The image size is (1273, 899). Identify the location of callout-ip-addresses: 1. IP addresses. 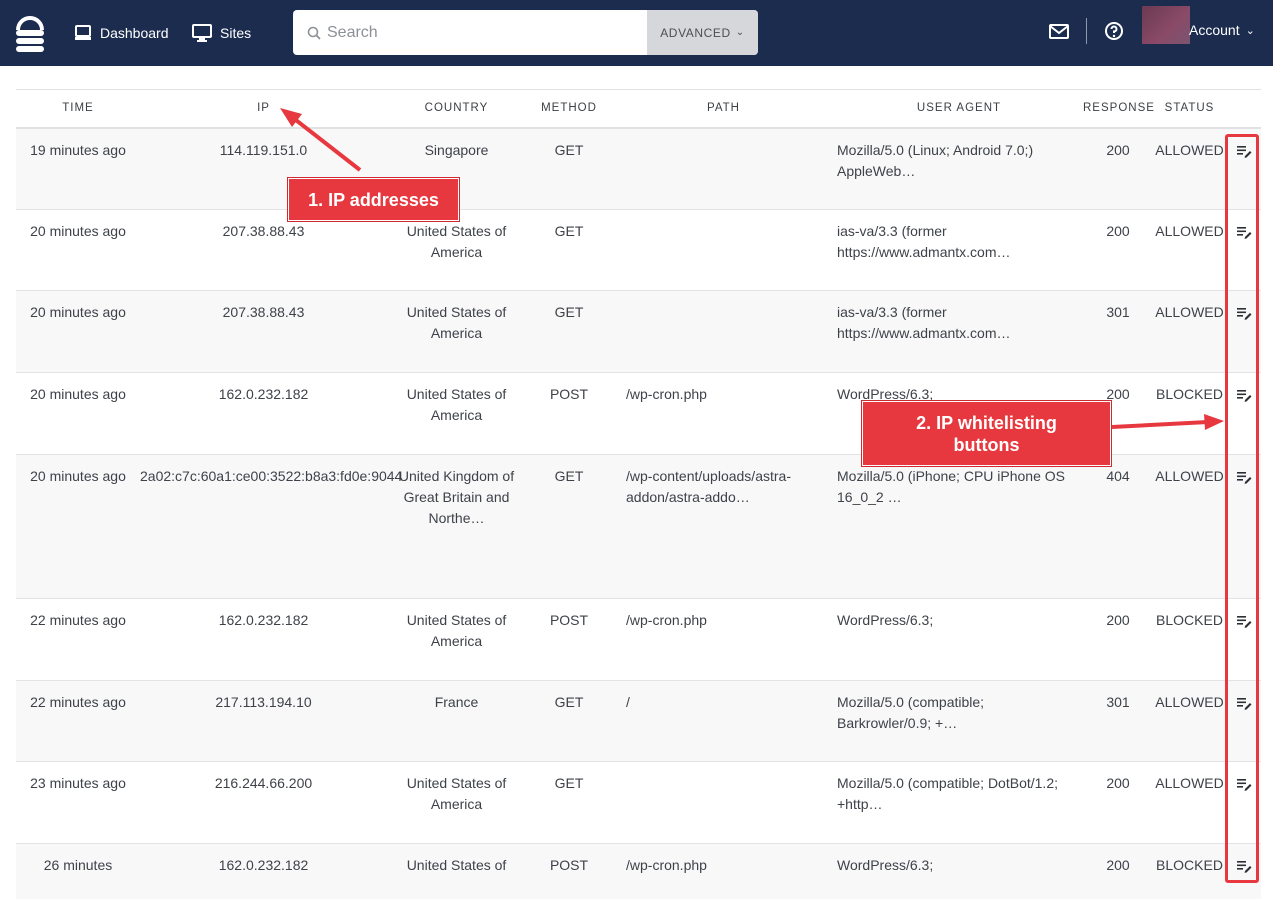
(373, 199).